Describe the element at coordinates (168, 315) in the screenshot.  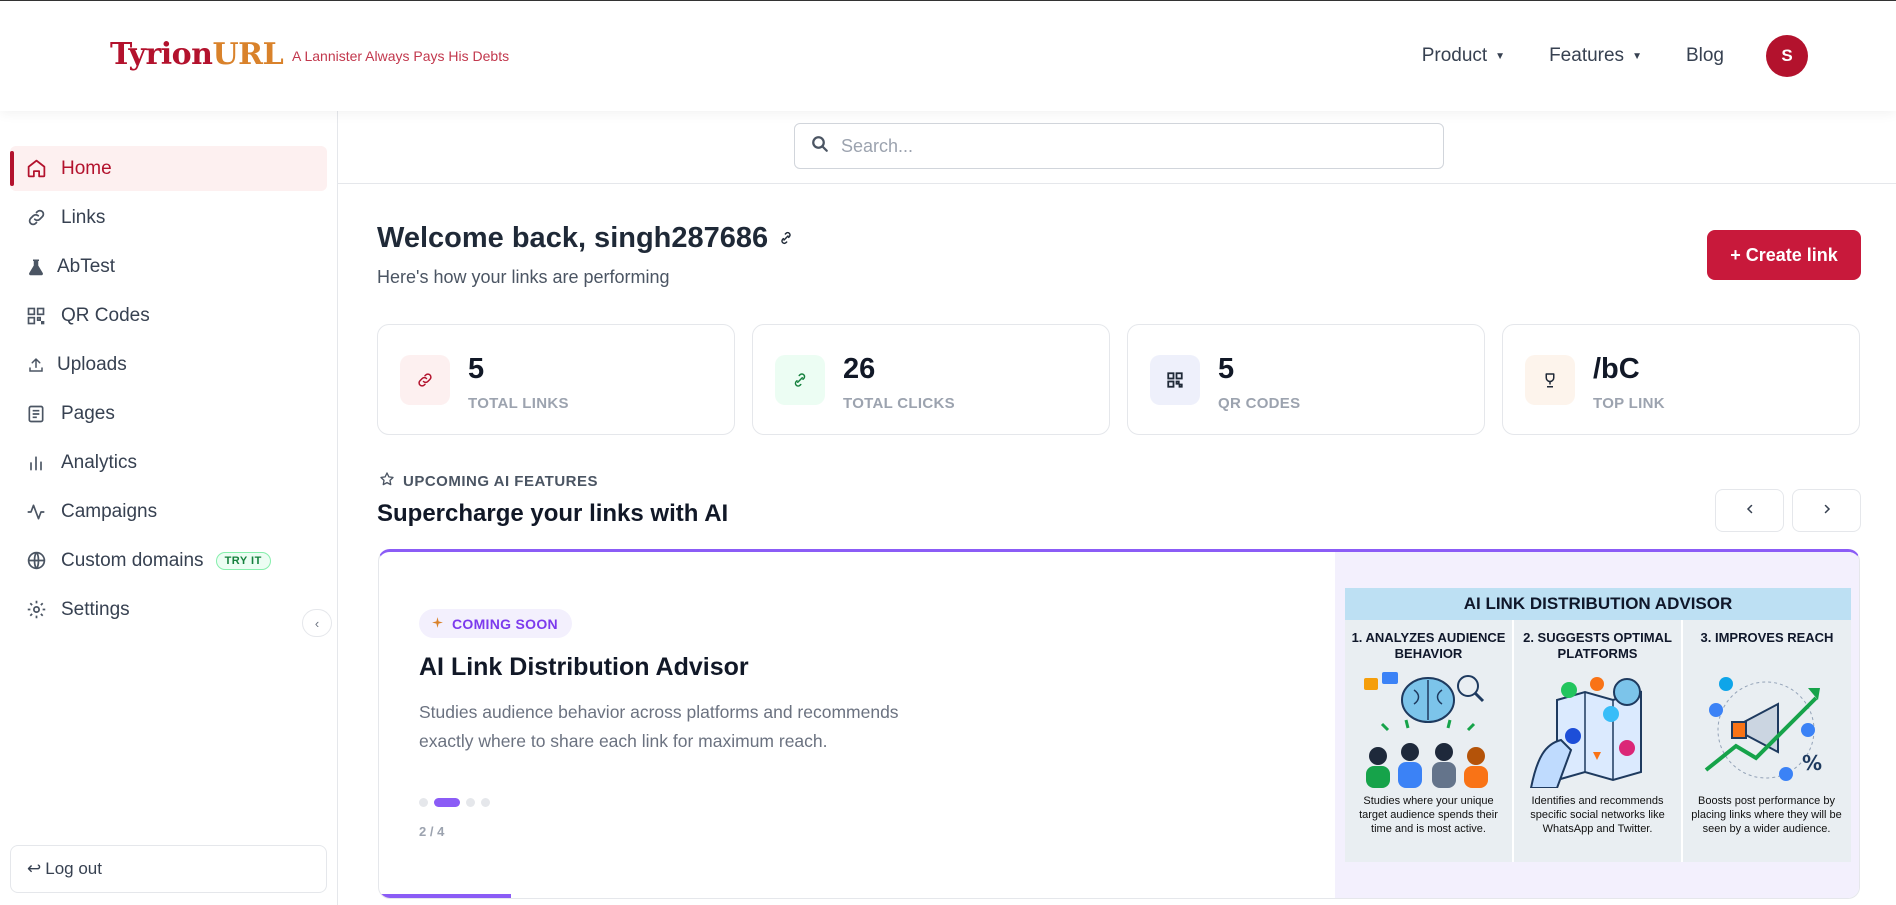
I see `sidebar-item-qr-codes: QR Codes` at that location.